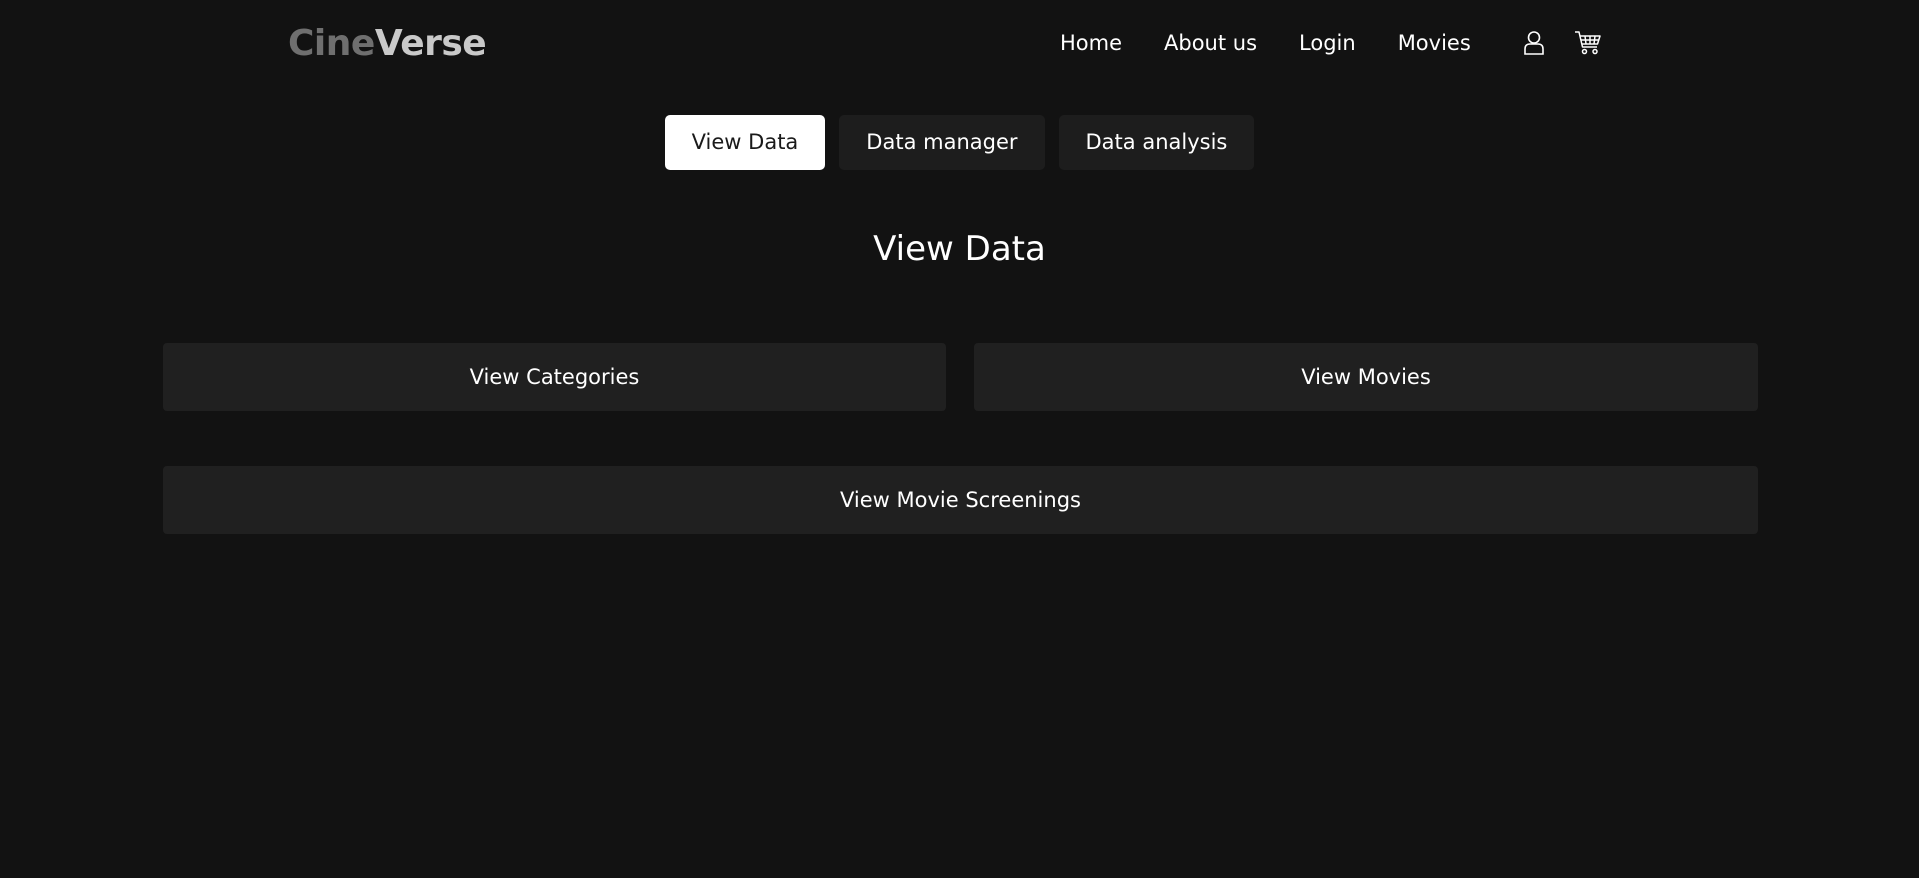  I want to click on nav-link-about-us: About us, so click(1210, 43).